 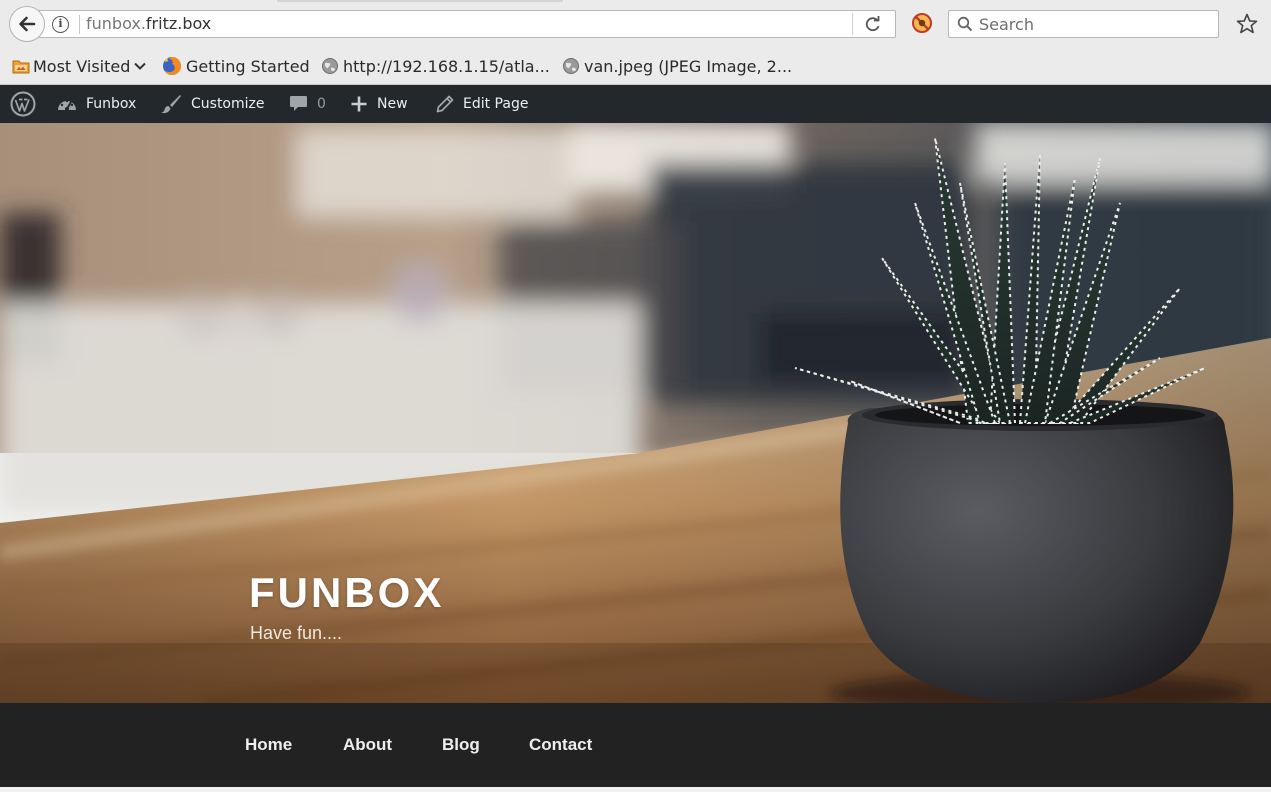 I want to click on admin-new-label: New, so click(x=392, y=104).